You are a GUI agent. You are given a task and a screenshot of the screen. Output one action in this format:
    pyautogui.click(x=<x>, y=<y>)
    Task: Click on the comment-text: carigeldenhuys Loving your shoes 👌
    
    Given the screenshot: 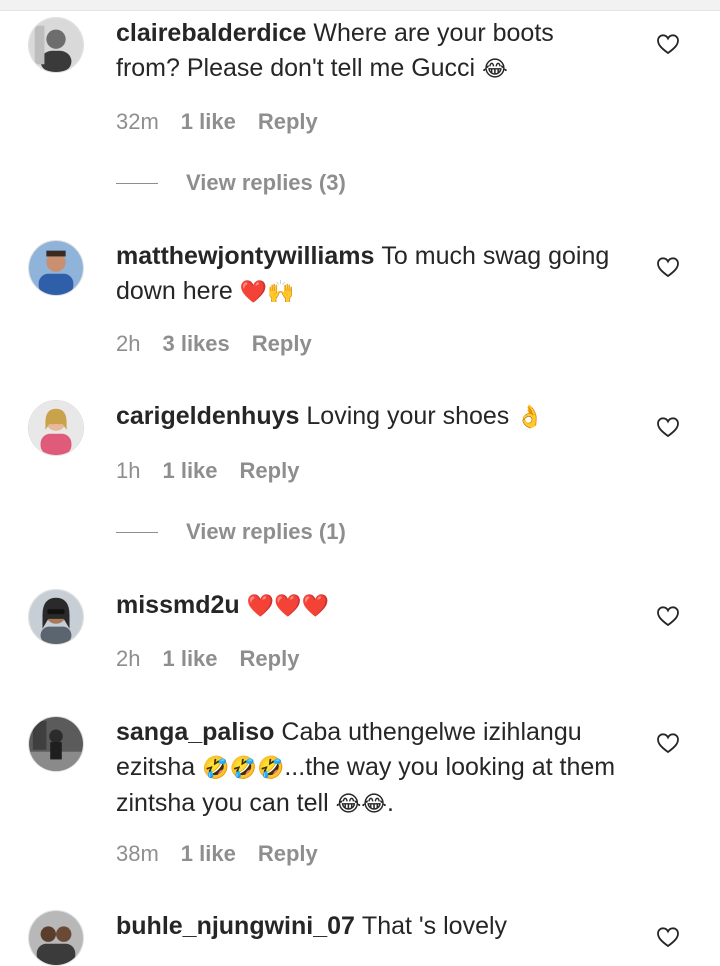 What is the action you would take?
    pyautogui.click(x=366, y=417)
    